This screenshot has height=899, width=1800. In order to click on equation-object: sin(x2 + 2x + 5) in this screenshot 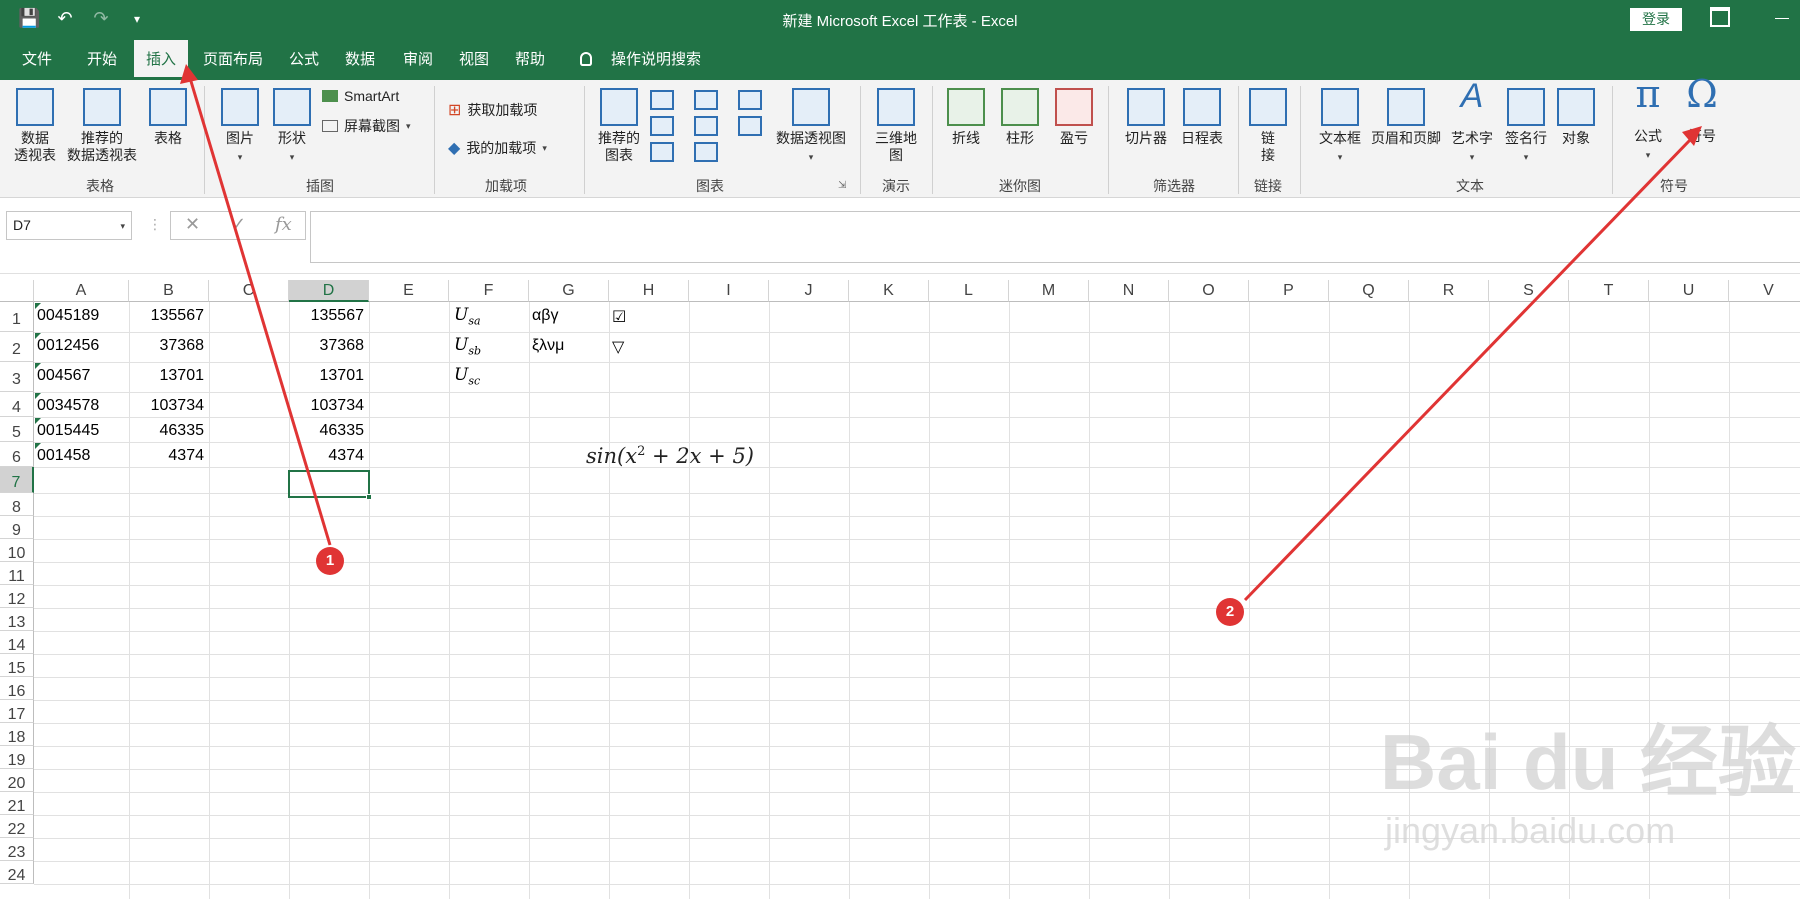, I will do `click(670, 456)`.